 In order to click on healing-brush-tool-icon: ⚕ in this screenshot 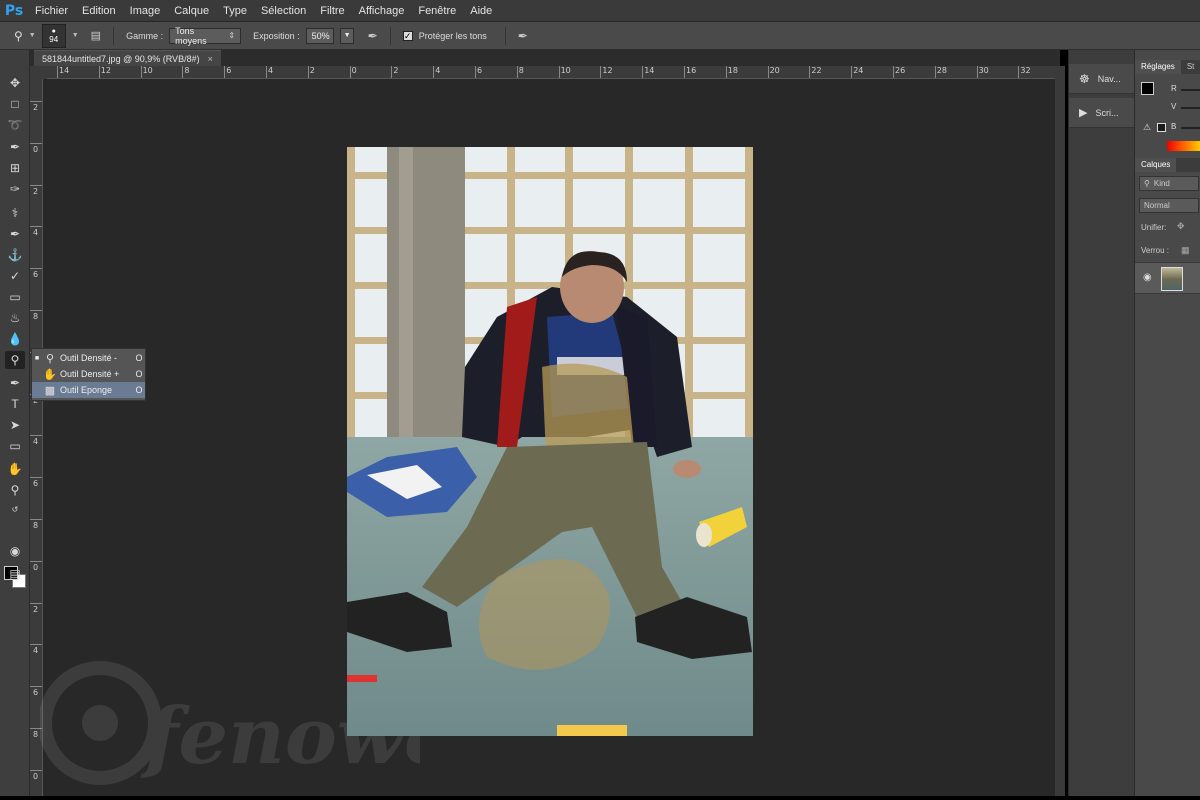, I will do `click(15, 213)`.